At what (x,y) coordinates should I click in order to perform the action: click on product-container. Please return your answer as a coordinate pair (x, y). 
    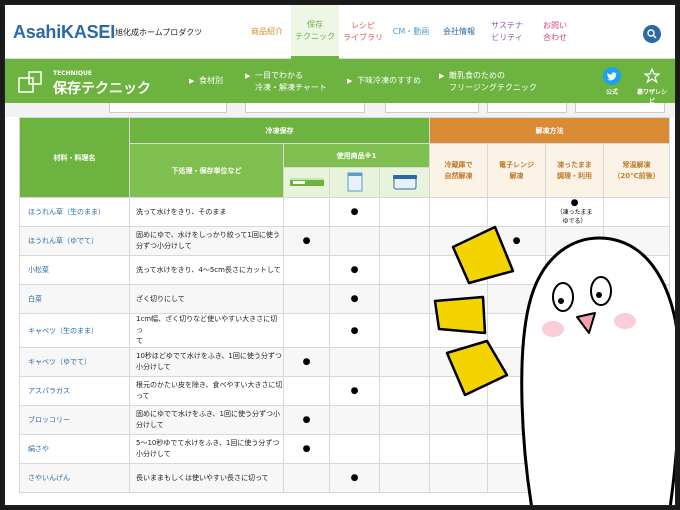
    Looking at the image, I should click on (404, 182).